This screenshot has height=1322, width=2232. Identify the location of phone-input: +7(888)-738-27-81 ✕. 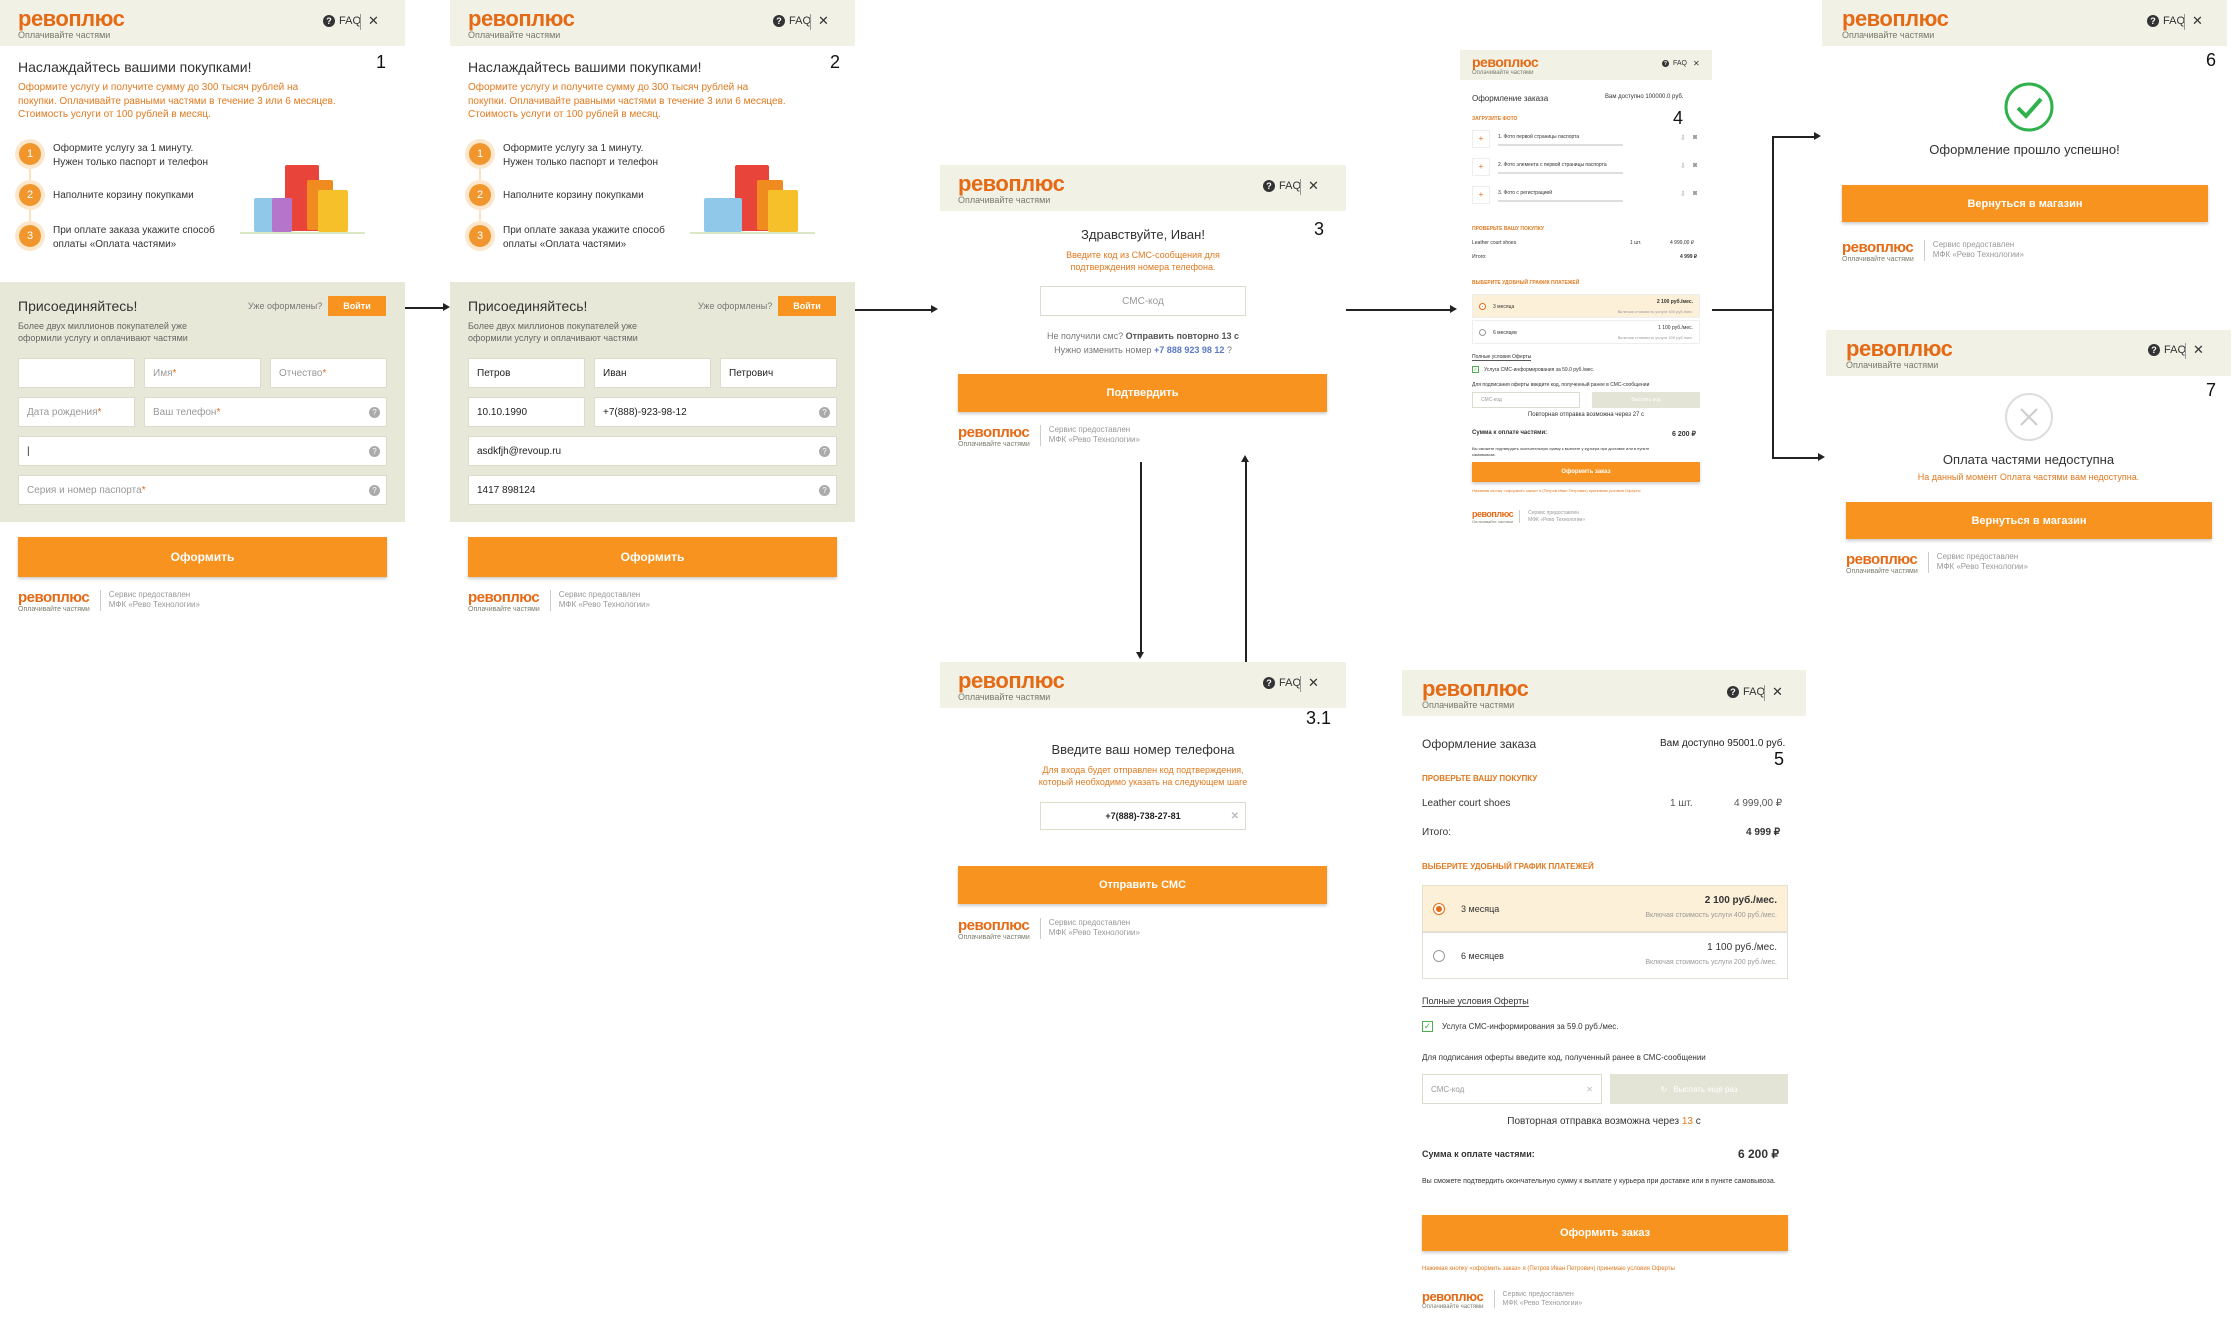
(1143, 816).